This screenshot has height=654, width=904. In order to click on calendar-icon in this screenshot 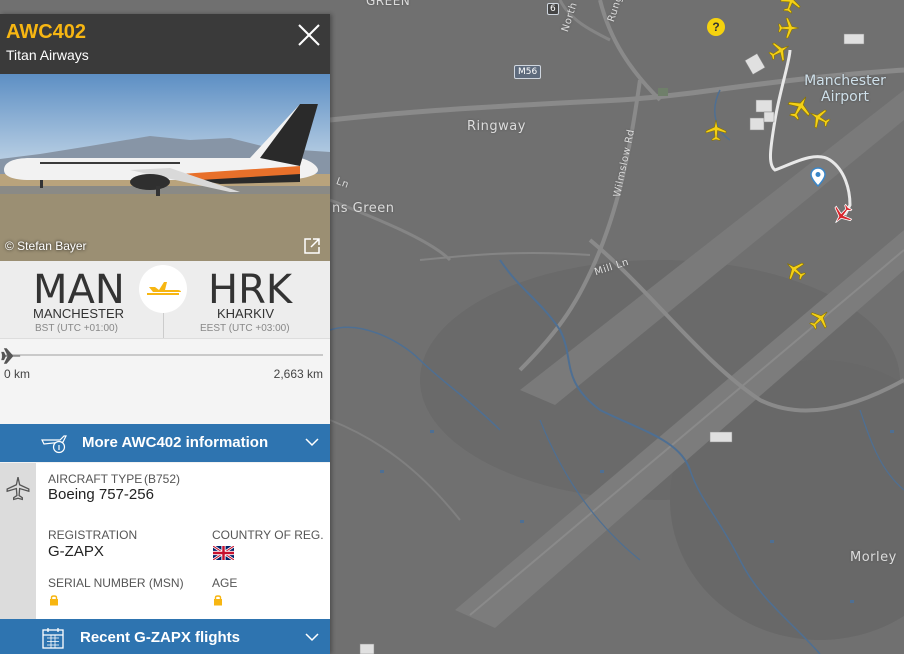, I will do `click(53, 638)`.